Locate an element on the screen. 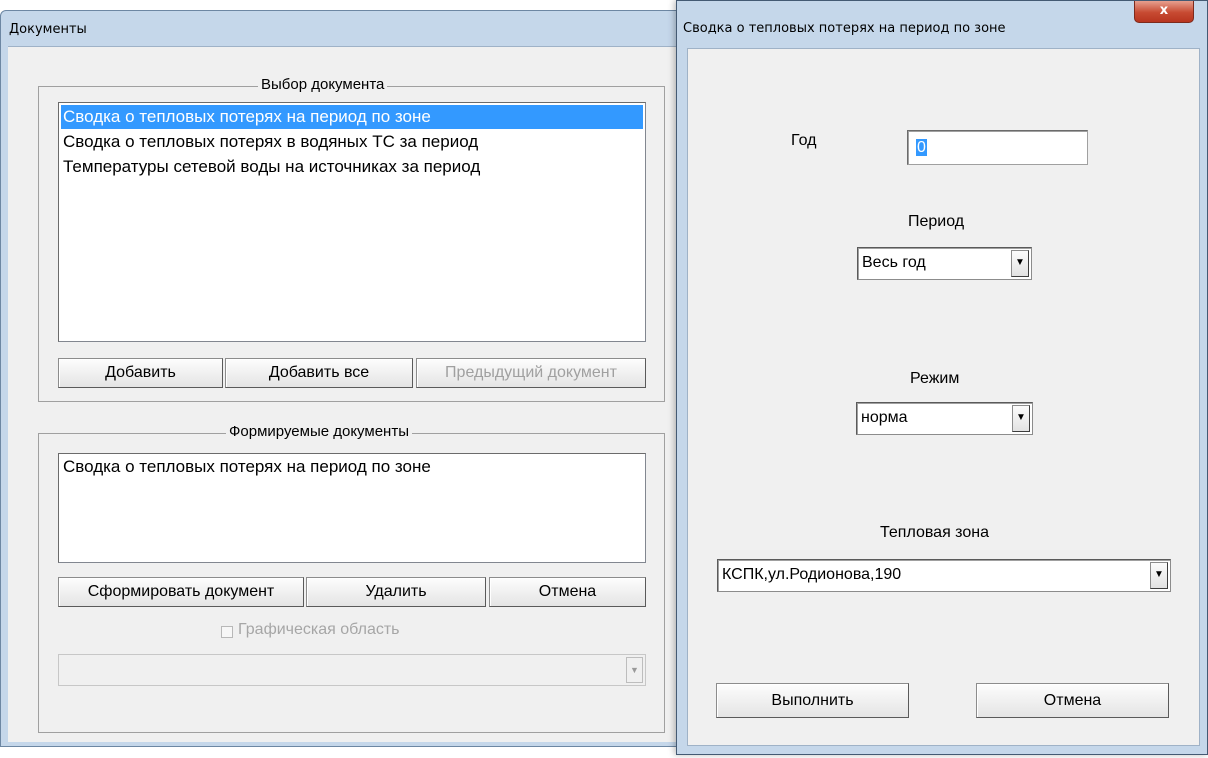  form-document-button: Сформировать документ is located at coordinates (181, 592).